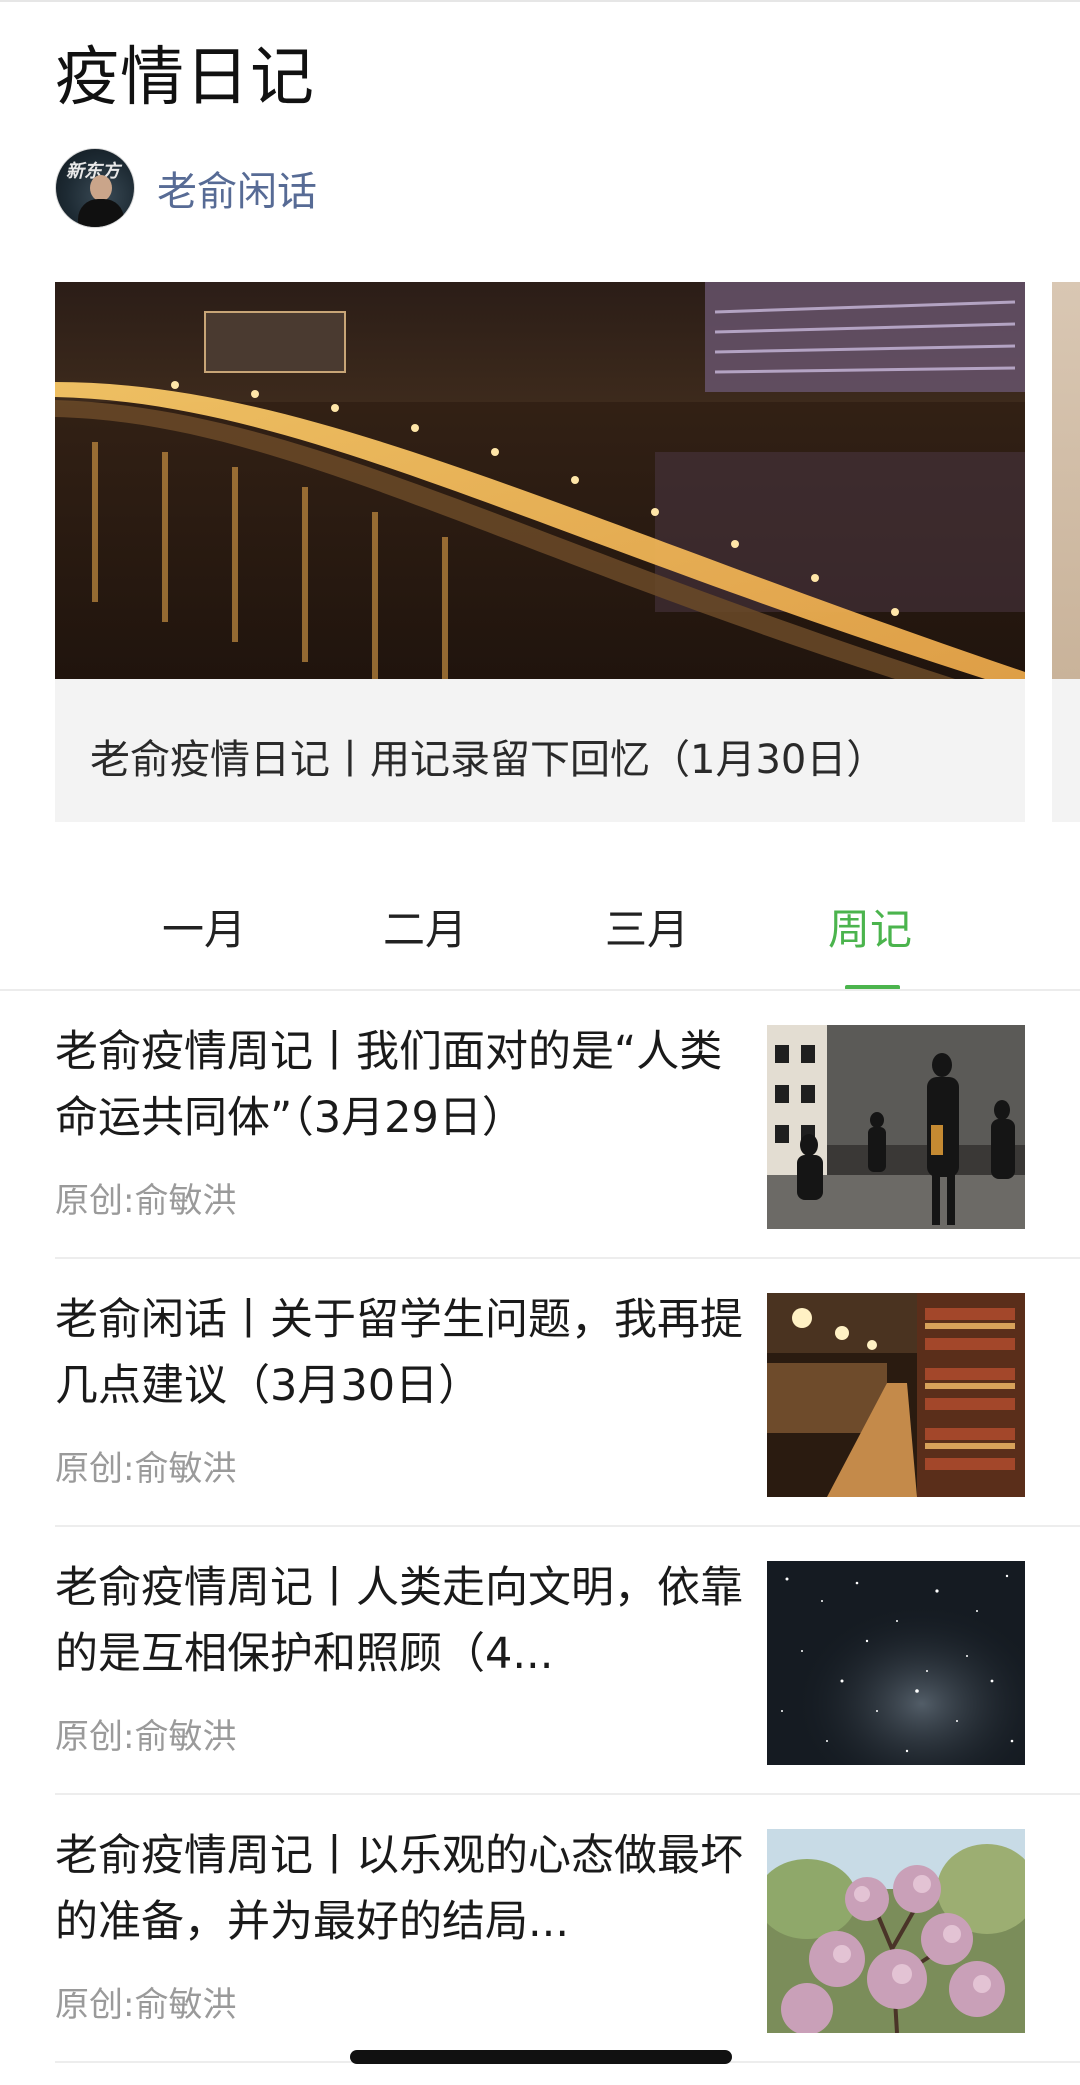  I want to click on article-title: 老俞疫情周记丨我们面对的是“人类命运共同体”（3月29日）, so click(400, 1085).